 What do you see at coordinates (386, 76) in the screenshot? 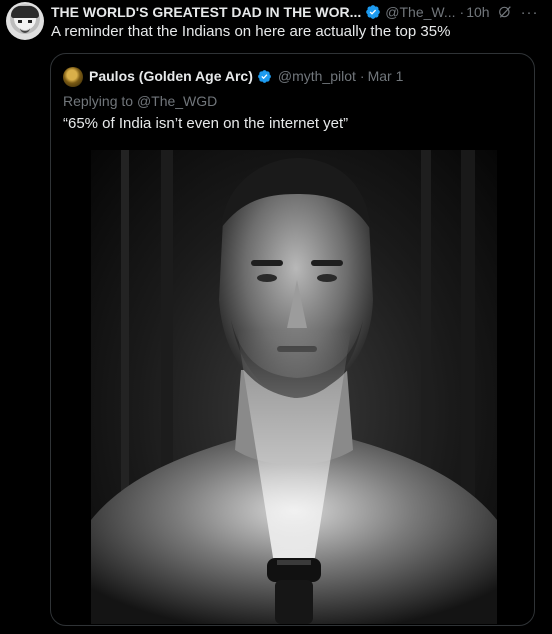
I see `quoted-date: Mar 1` at bounding box center [386, 76].